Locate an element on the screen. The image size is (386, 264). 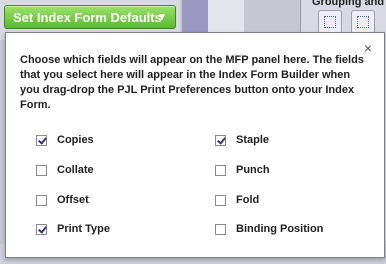
group-icon is located at coordinates (330, 22).